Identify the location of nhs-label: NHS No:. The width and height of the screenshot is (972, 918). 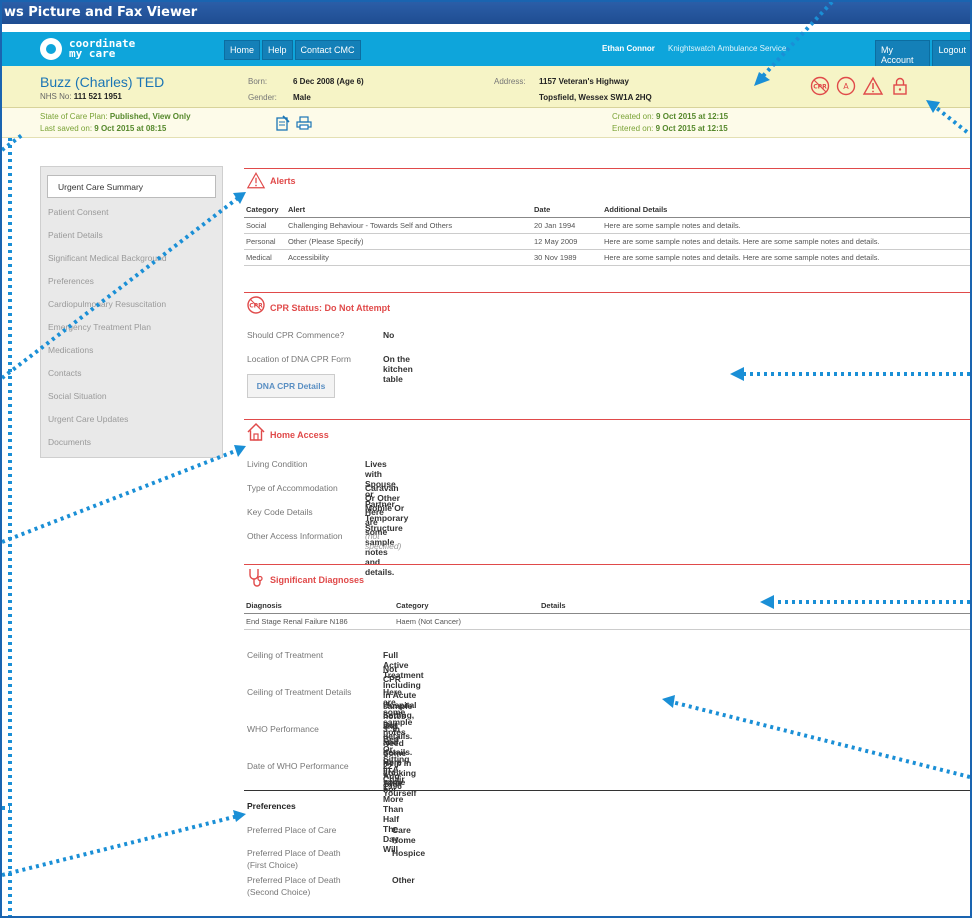
(56, 96).